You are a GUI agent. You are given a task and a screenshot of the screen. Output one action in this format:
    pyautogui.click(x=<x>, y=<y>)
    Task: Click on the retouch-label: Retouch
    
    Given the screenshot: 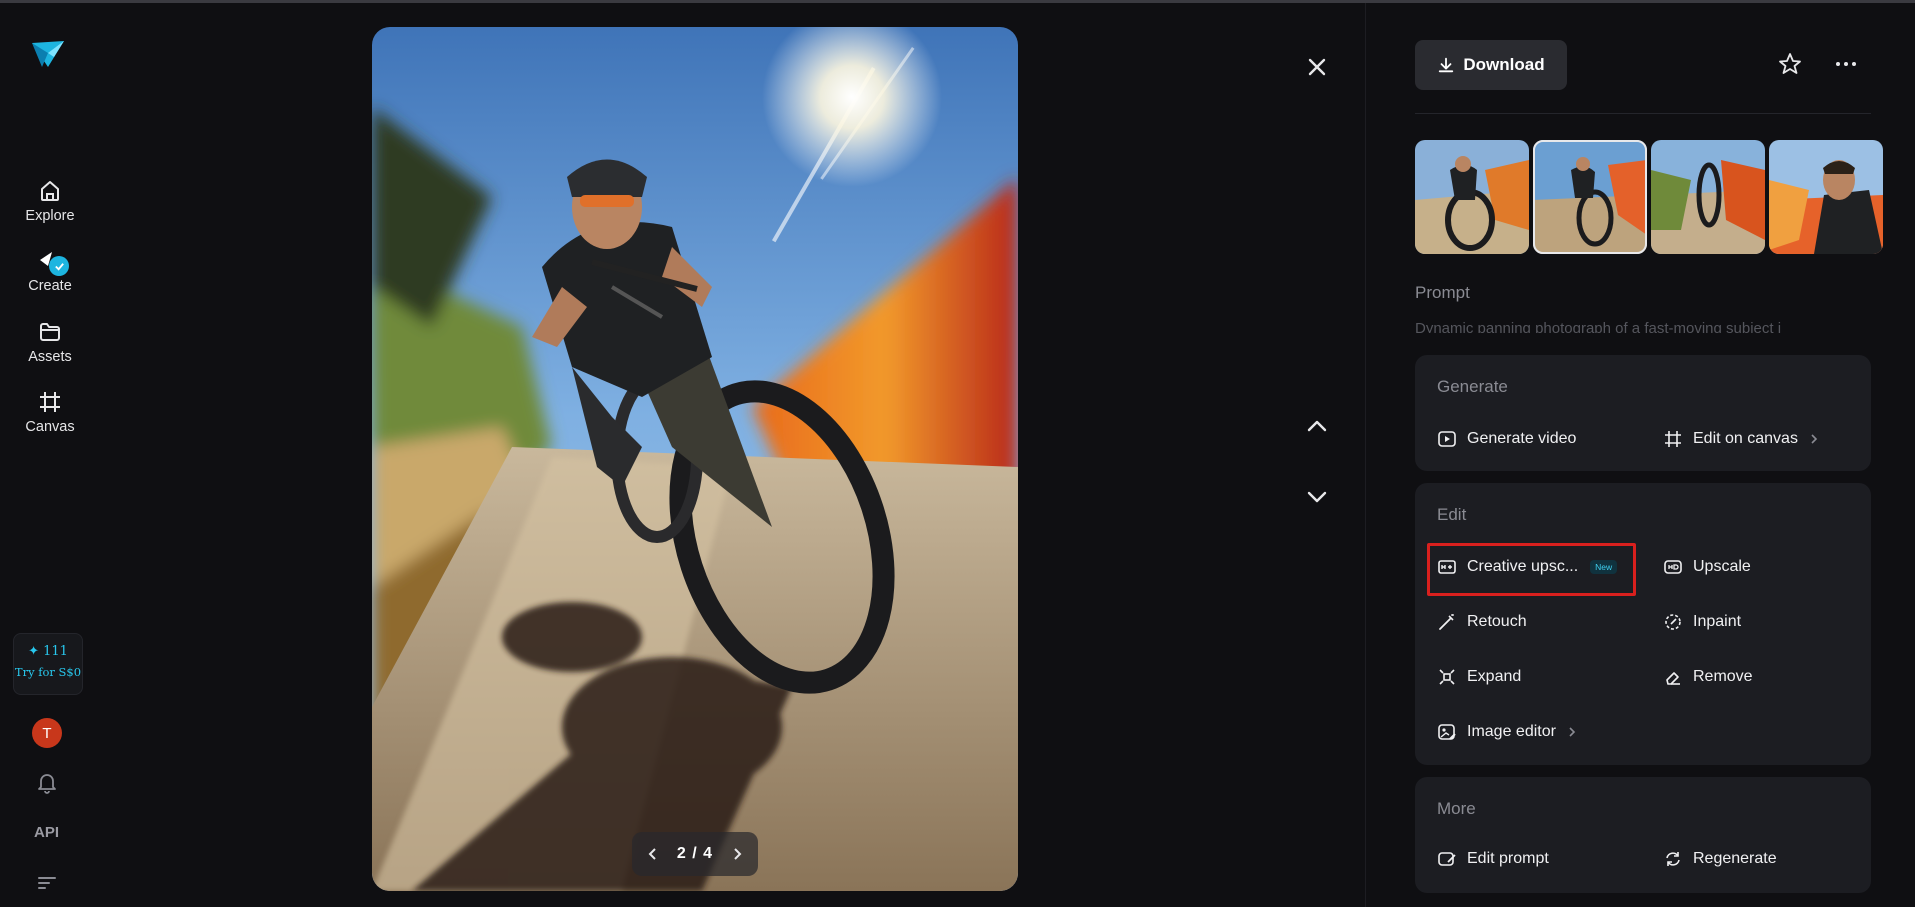 What is the action you would take?
    pyautogui.click(x=1497, y=621)
    